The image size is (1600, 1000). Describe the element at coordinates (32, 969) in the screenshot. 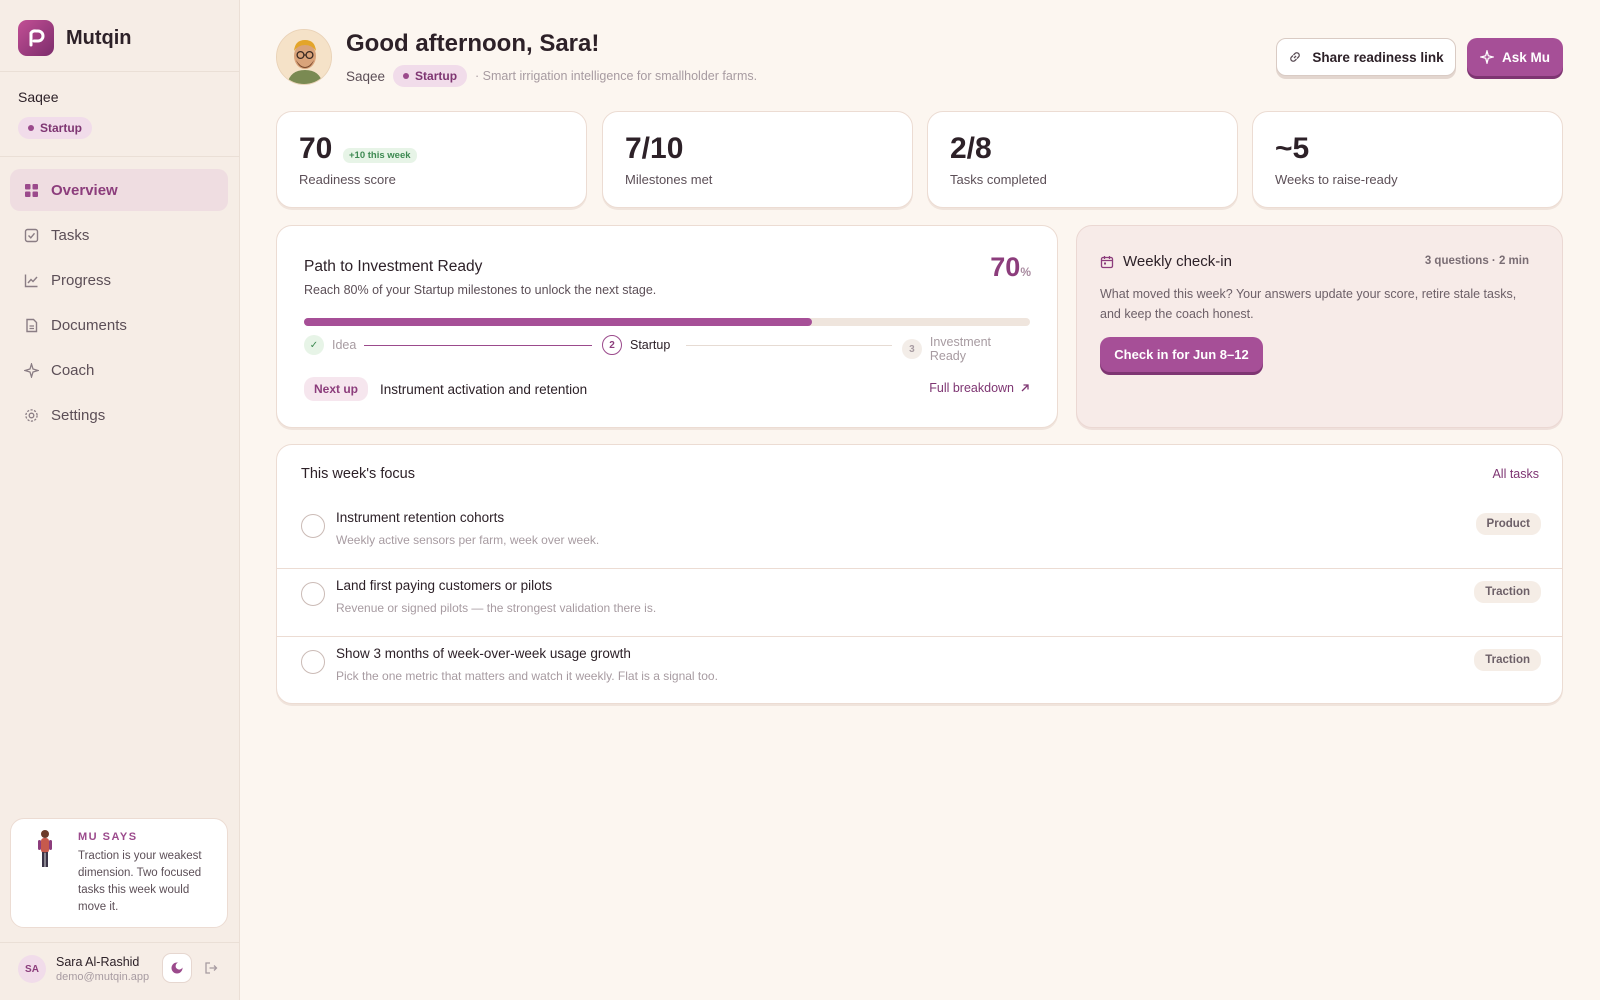

I see `avatar: SA` at that location.